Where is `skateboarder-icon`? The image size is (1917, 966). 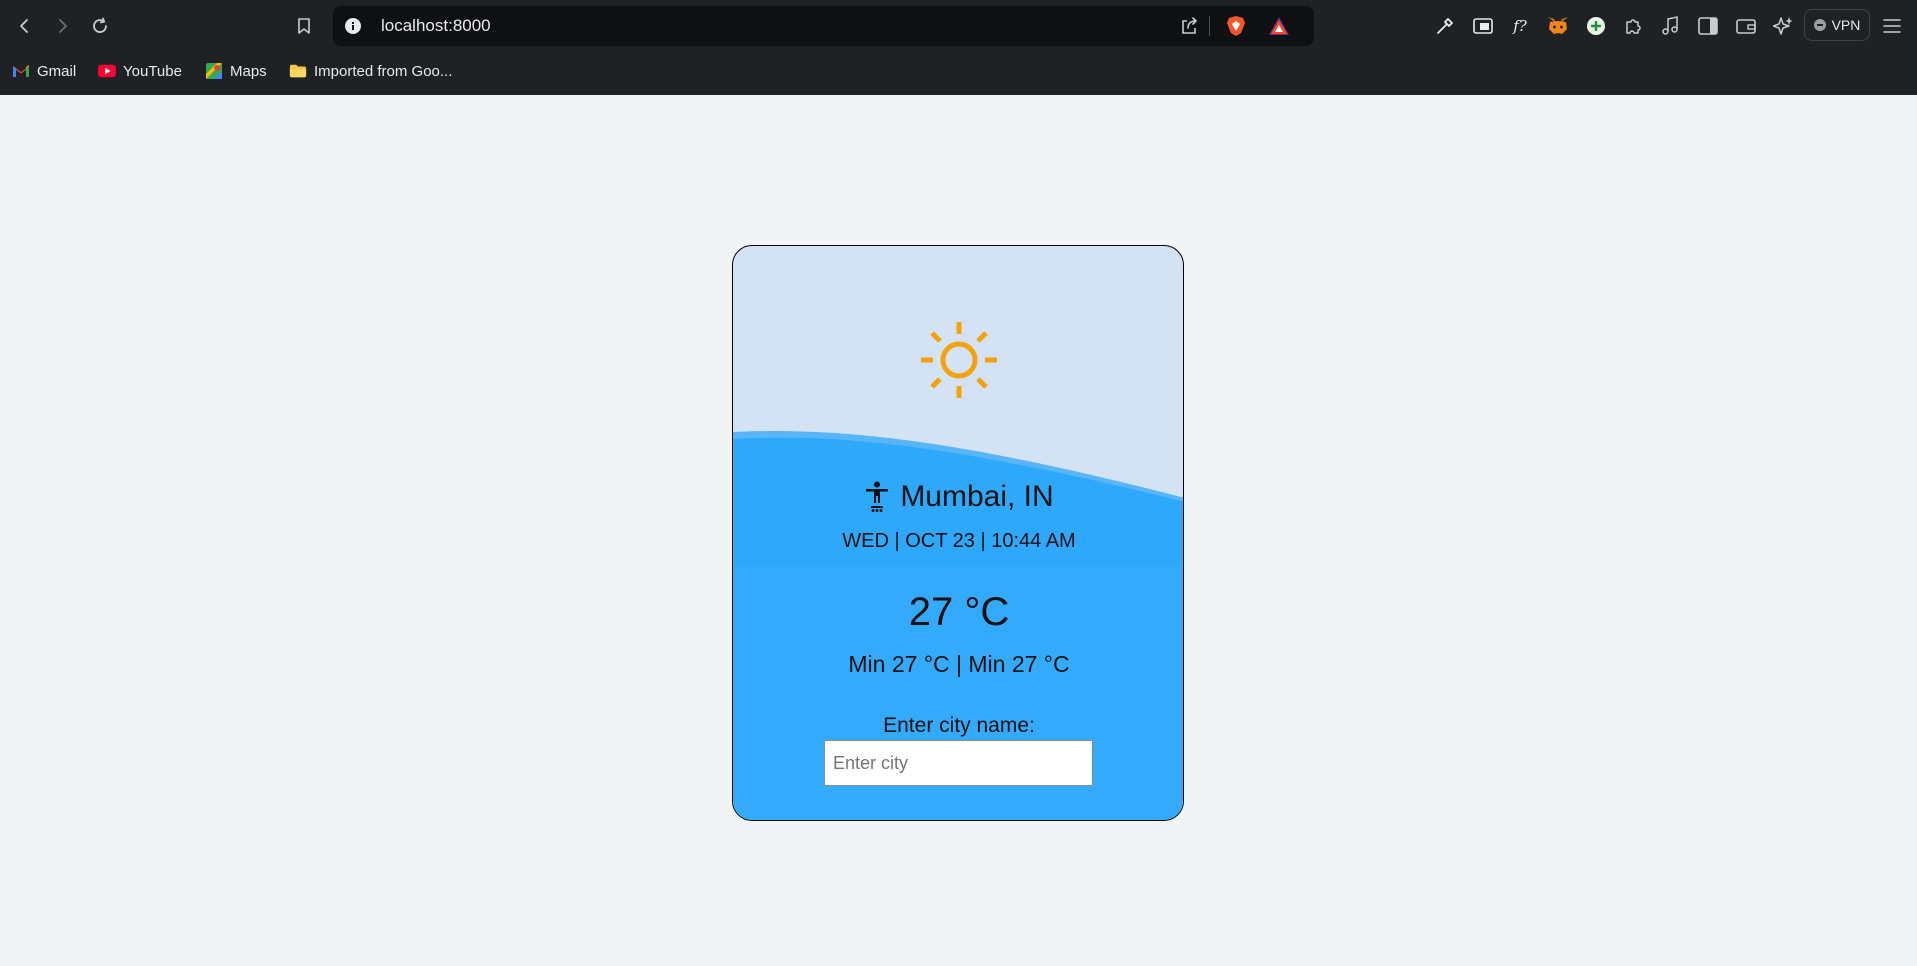 skateboarder-icon is located at coordinates (877, 496).